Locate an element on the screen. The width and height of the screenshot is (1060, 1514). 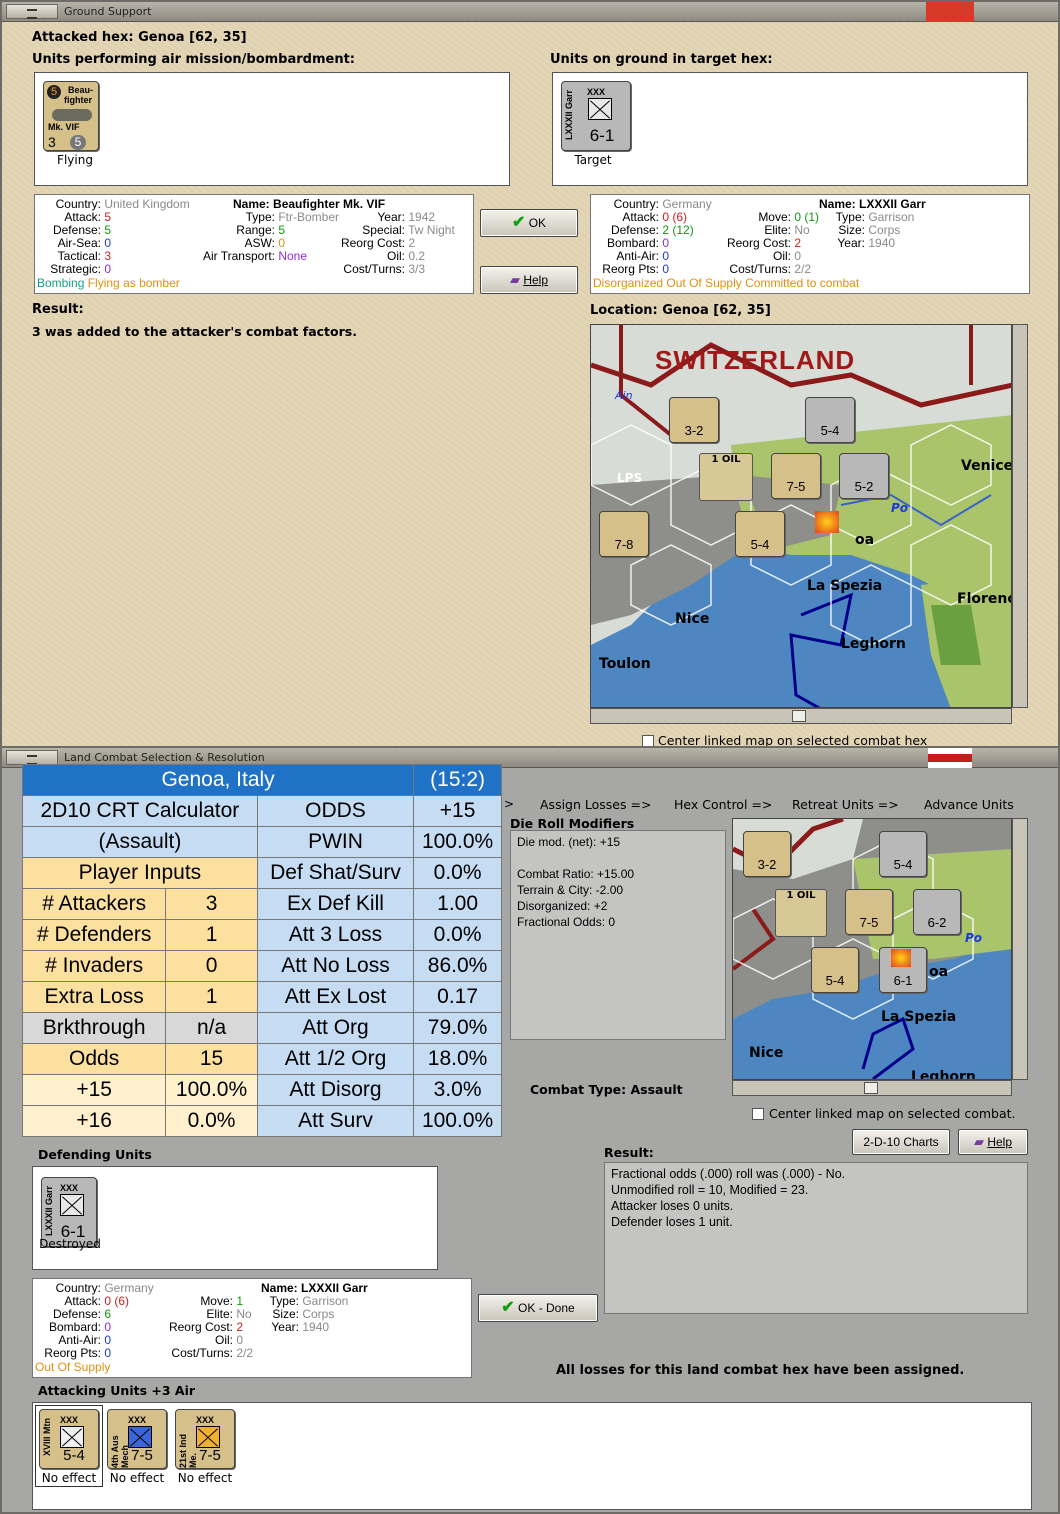
crt-invaders-label: # Invaders is located at coordinates (94, 966).